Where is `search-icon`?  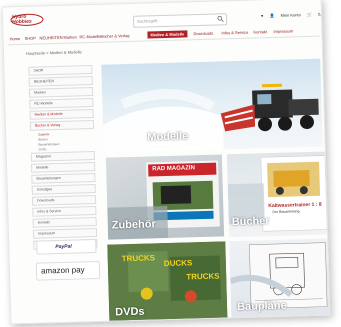
search-icon is located at coordinates (220, 18).